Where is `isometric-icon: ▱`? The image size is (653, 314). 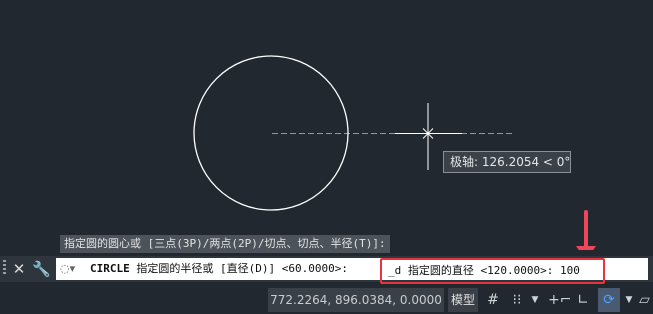
isometric-icon: ▱ is located at coordinates (644, 300).